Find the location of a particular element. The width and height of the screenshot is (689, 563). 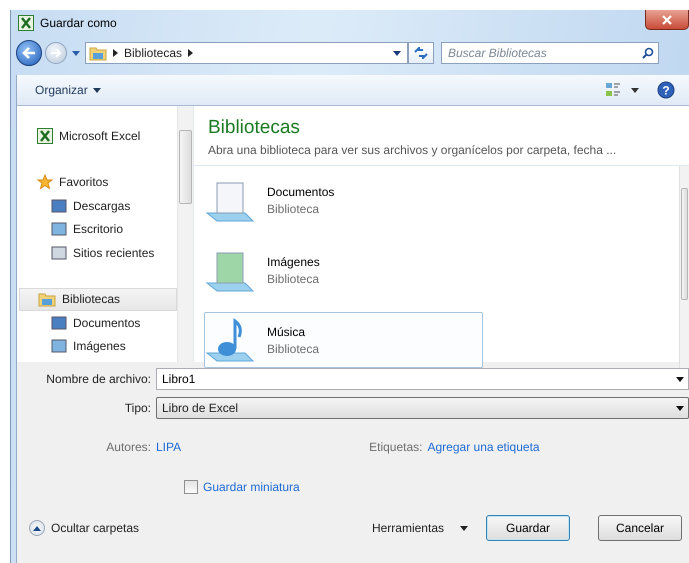

window-title: Guardar como is located at coordinates (78, 23).